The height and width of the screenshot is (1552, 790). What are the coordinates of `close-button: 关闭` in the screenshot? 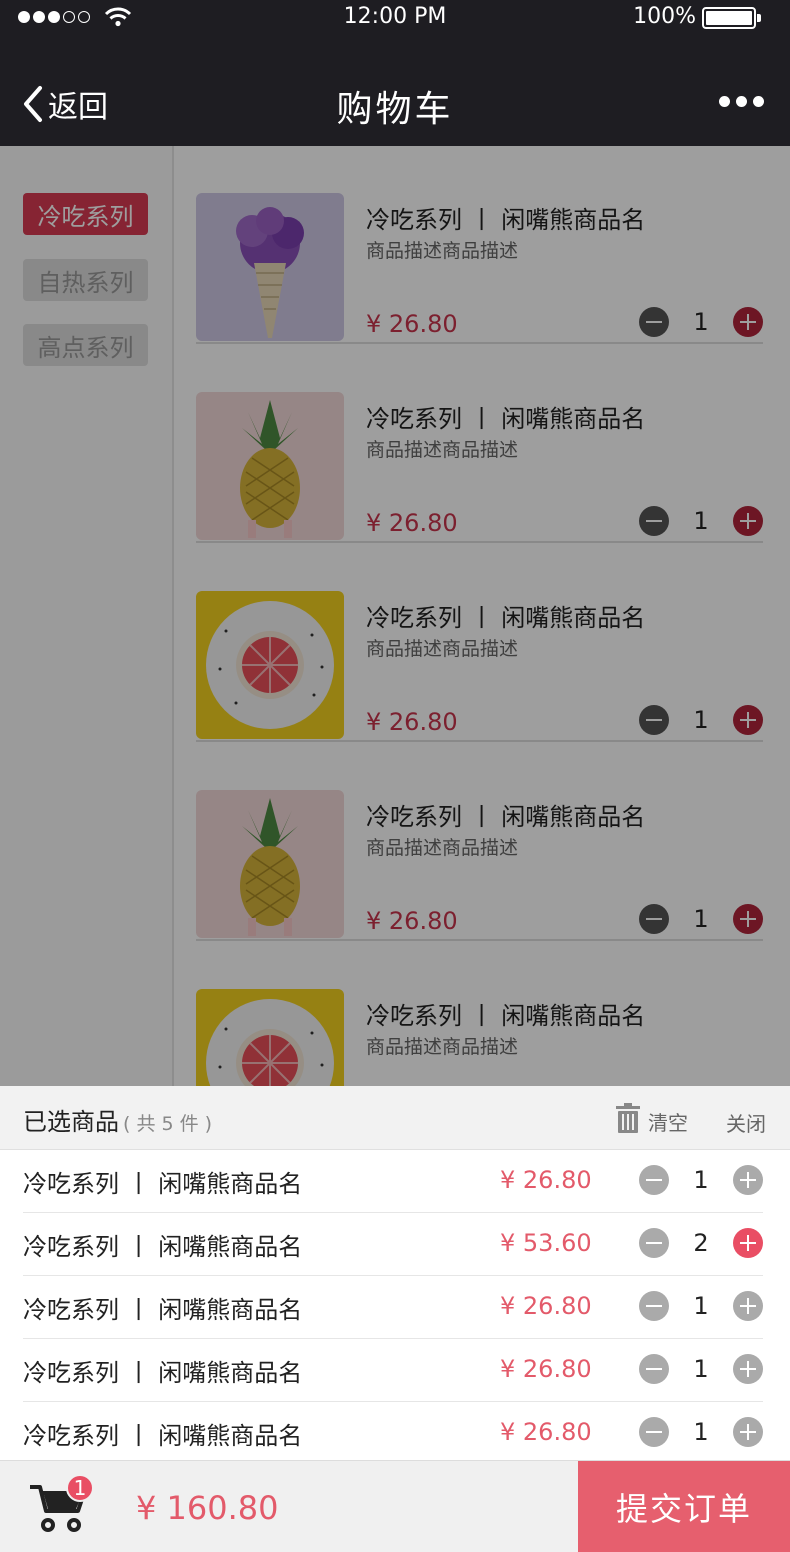 It's located at (746, 1122).